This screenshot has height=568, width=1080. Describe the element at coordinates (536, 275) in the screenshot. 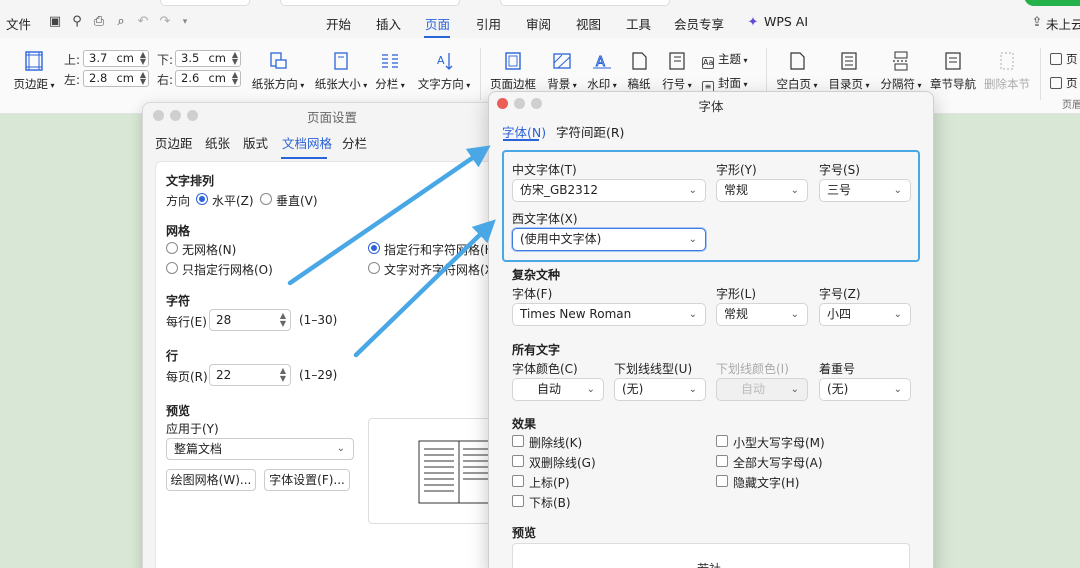

I see `complex-heading: 复杂文种` at that location.